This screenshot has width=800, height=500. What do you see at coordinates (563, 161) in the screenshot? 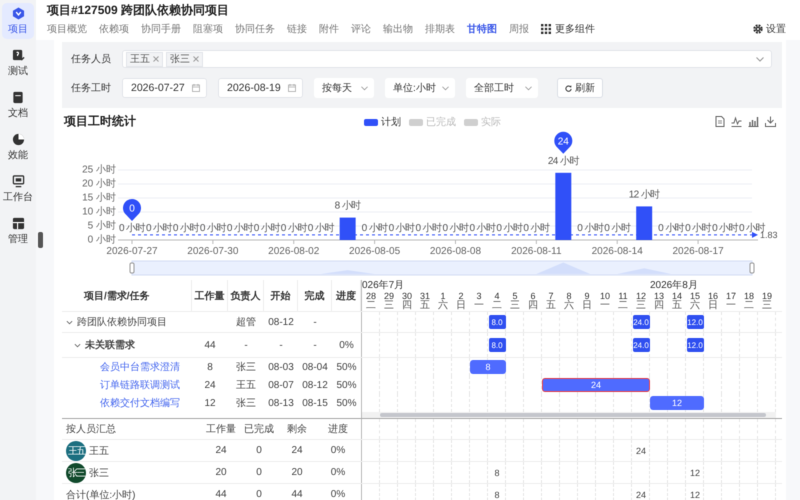
I see `data-label: 24 小时` at bounding box center [563, 161].